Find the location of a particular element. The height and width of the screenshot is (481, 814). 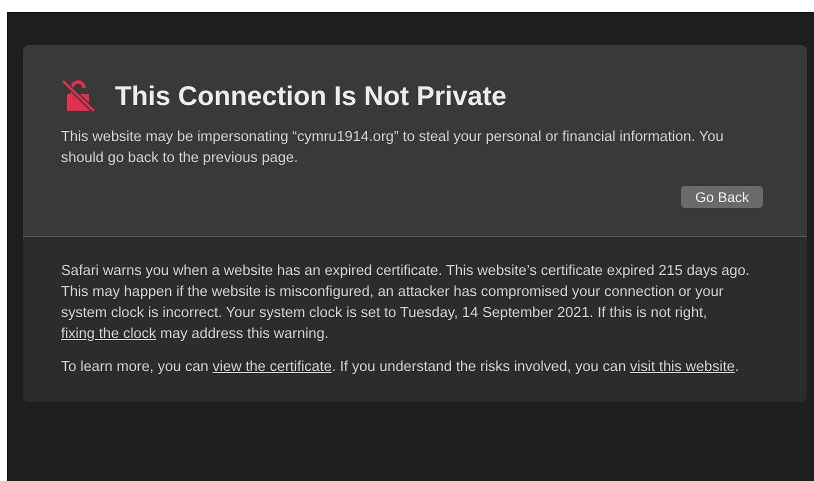

broken-lock-icon is located at coordinates (79, 96).